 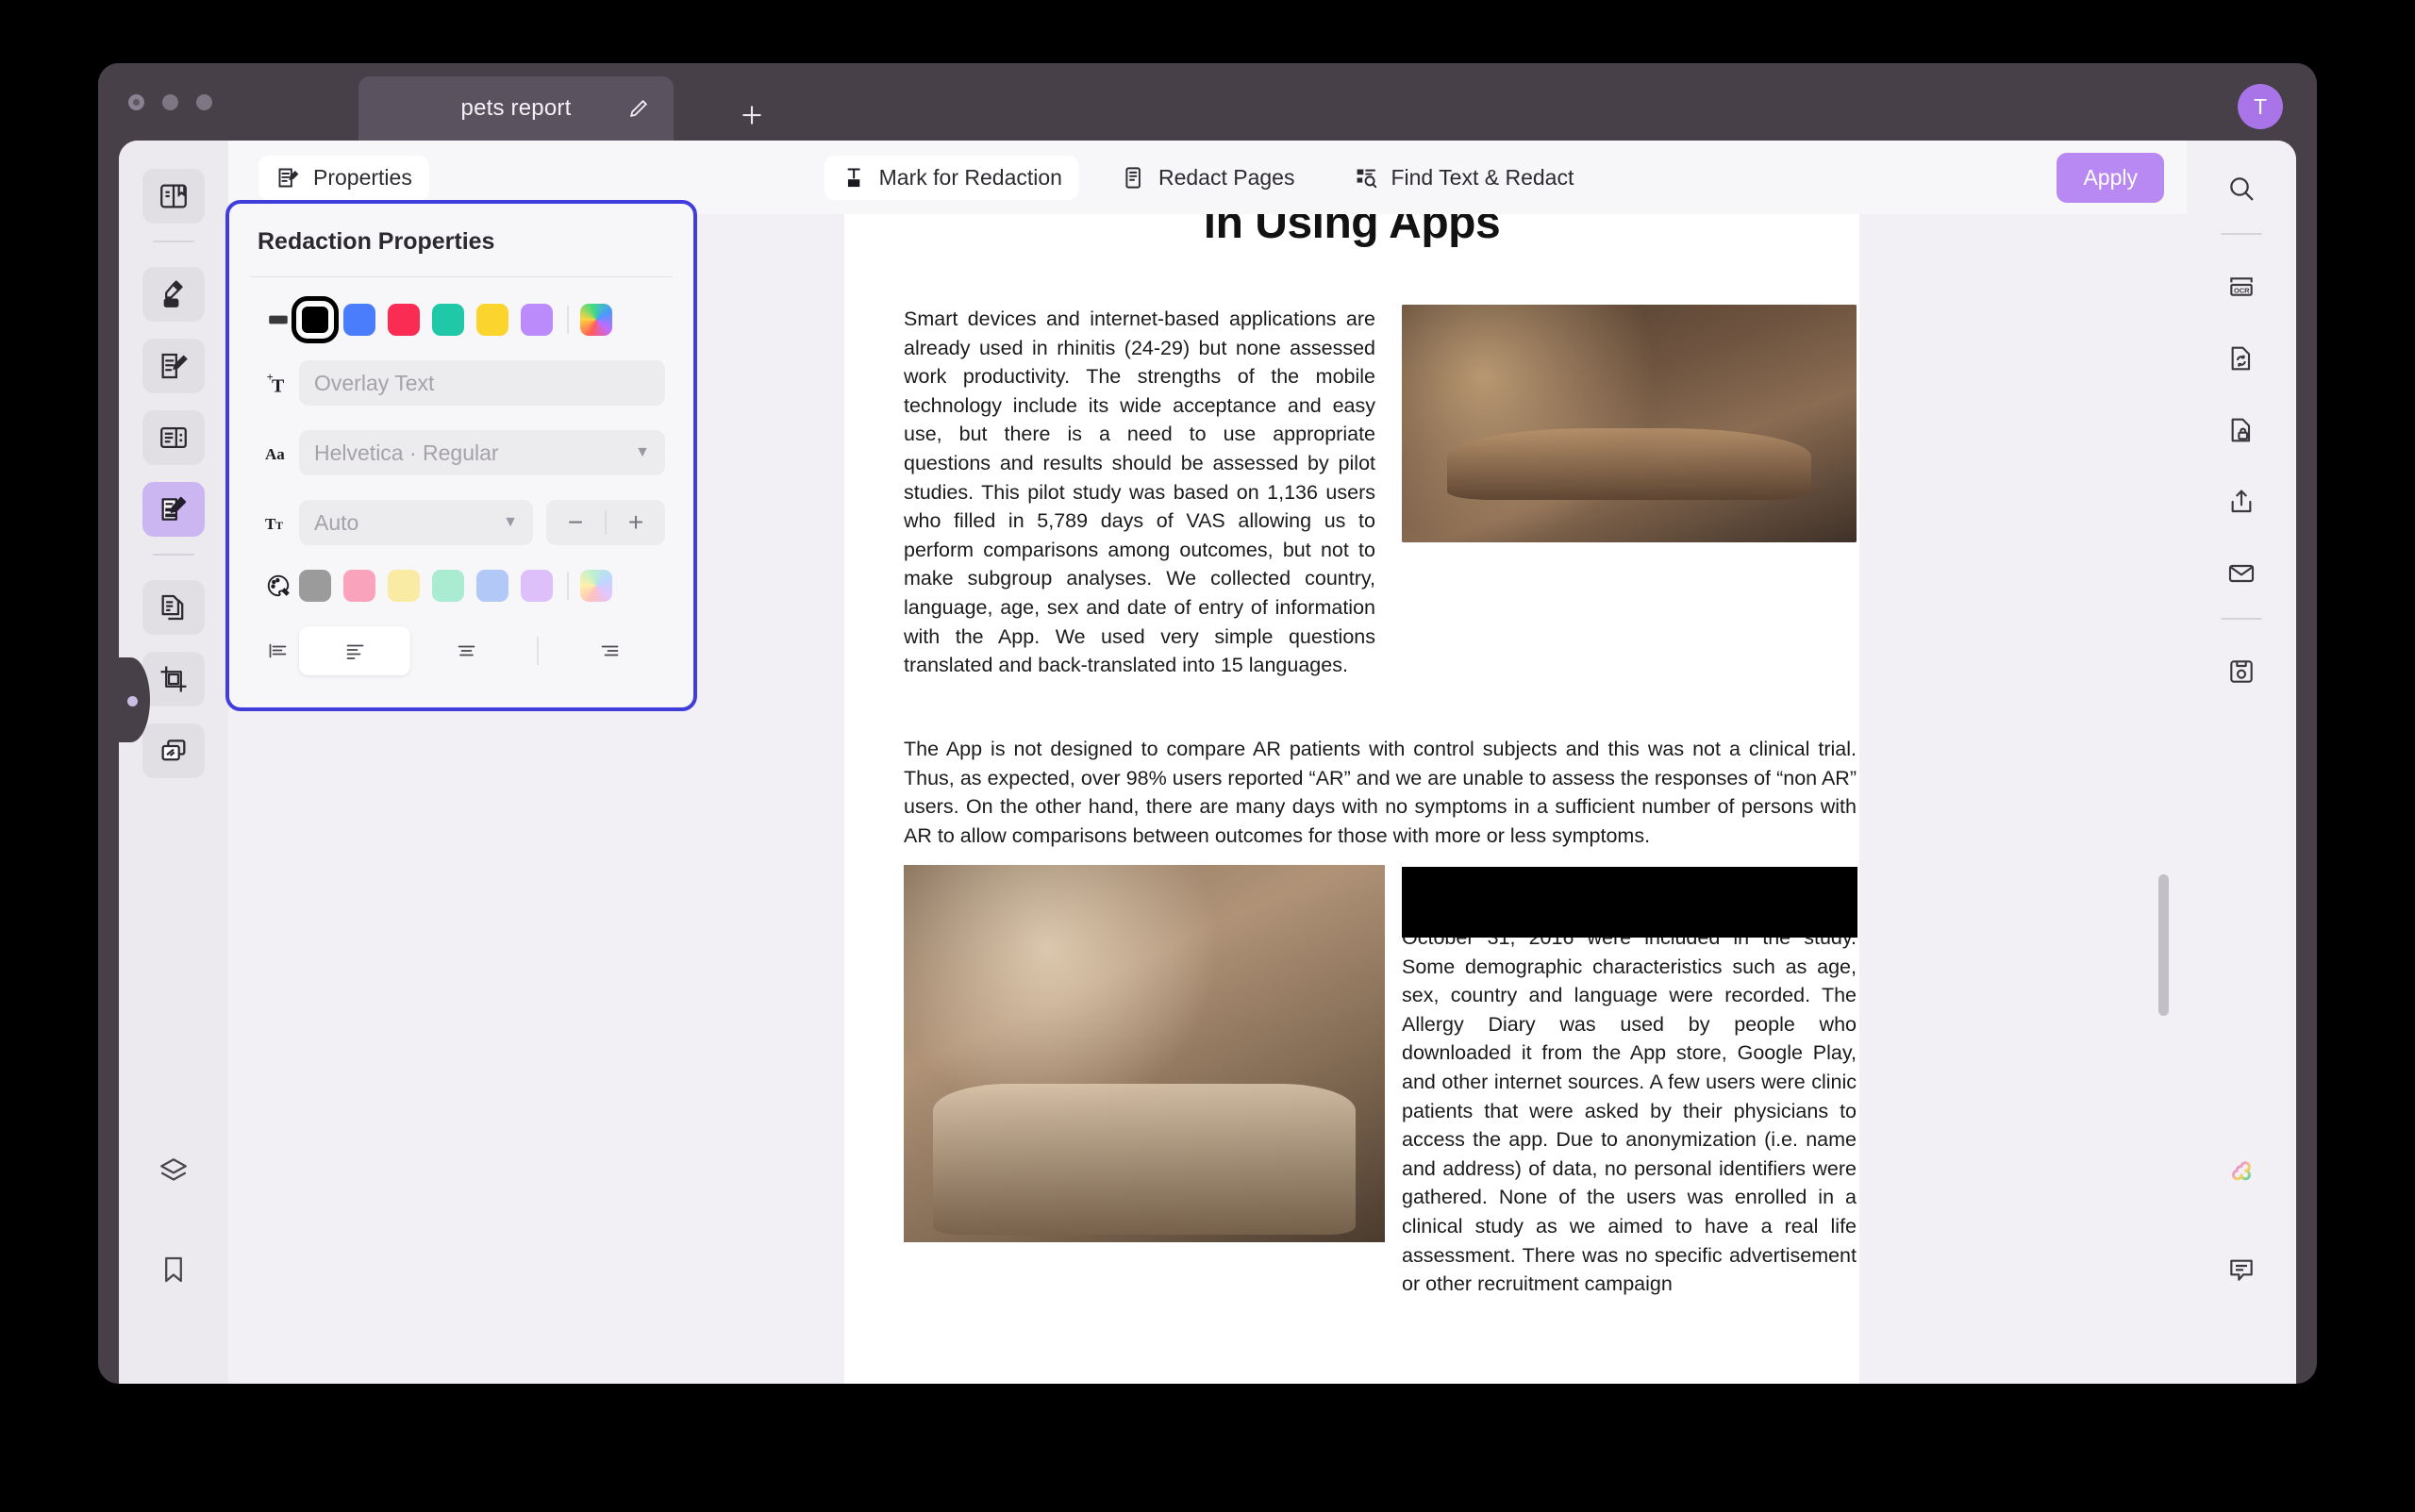 I want to click on text-color-swatches, so click(x=482, y=586).